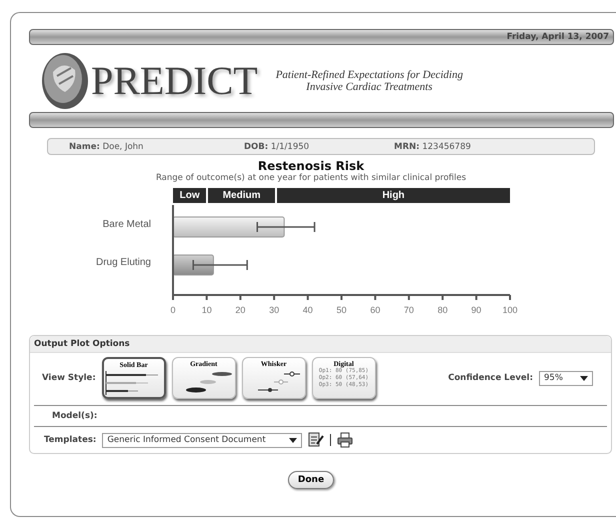 The width and height of the screenshot is (616, 529). Describe the element at coordinates (311, 166) in the screenshot. I see `chart-title: Restenosis Risk` at that location.